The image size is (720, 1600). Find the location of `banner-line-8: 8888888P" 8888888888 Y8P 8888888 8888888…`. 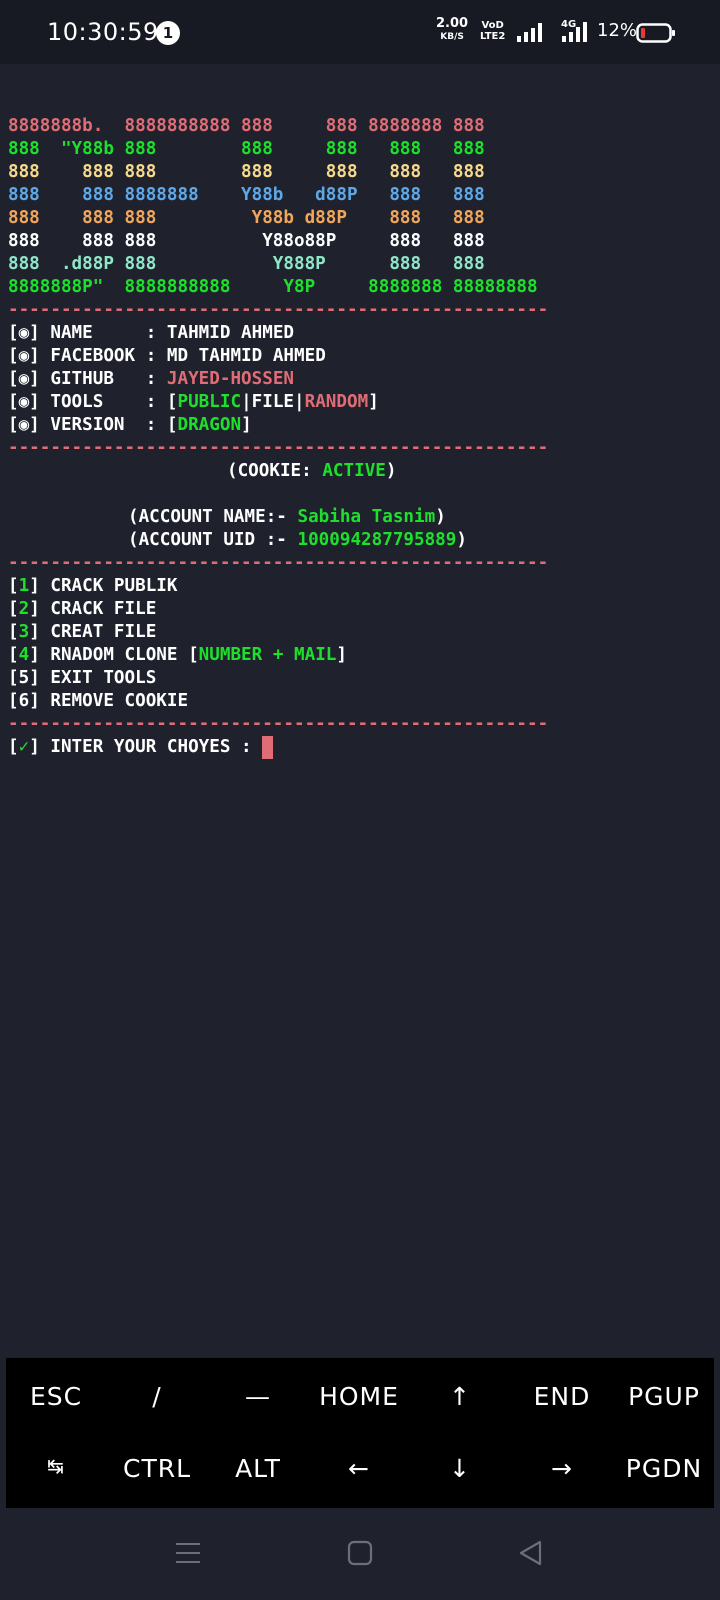

banner-line-8: 8888888P" 8888888888 Y8P 8888888 8888888… is located at coordinates (273, 287).